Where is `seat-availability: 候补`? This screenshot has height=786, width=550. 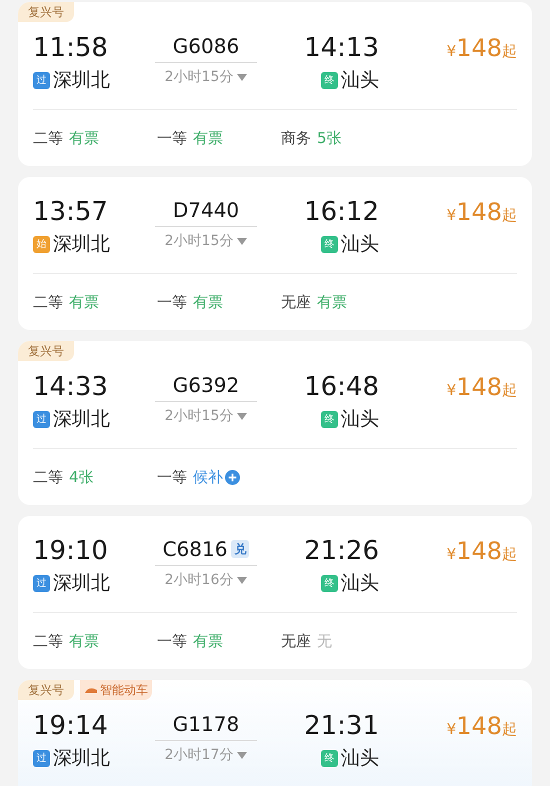
seat-availability: 候补 is located at coordinates (208, 477).